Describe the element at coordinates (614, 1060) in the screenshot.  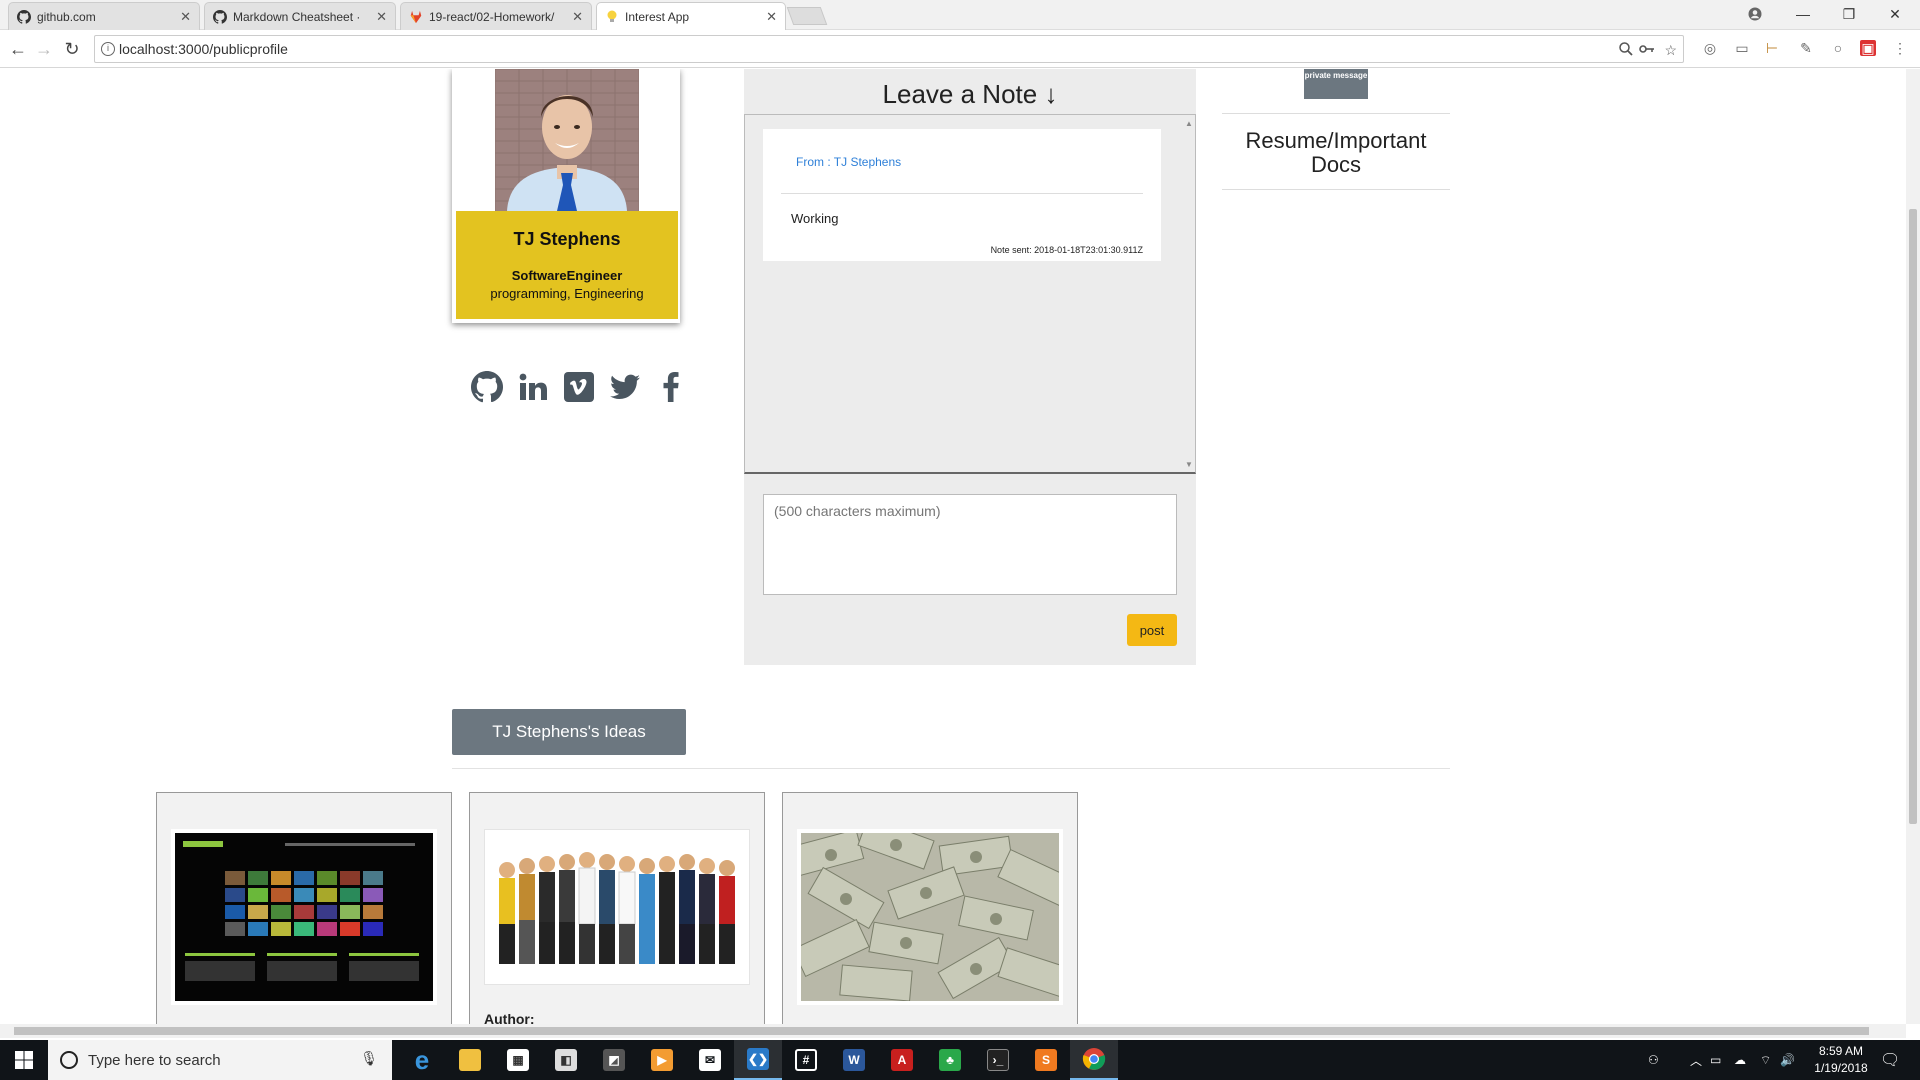
I see `app-icon: ◩` at that location.